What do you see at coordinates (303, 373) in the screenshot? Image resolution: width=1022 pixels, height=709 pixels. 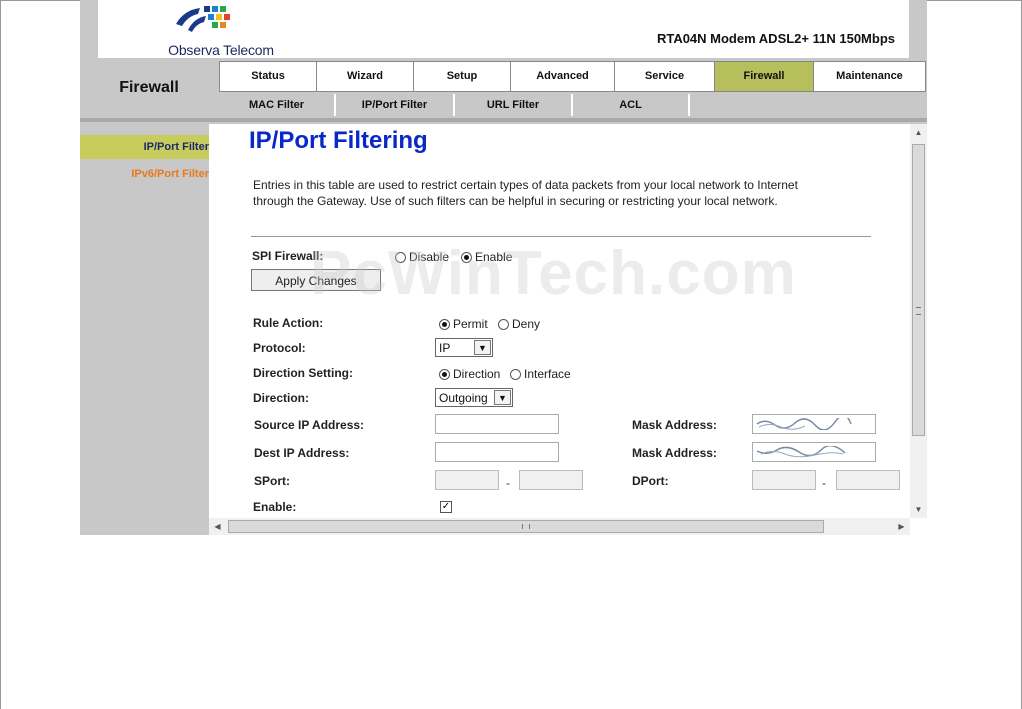 I see `direction-setting-label: Direction Setting:` at bounding box center [303, 373].